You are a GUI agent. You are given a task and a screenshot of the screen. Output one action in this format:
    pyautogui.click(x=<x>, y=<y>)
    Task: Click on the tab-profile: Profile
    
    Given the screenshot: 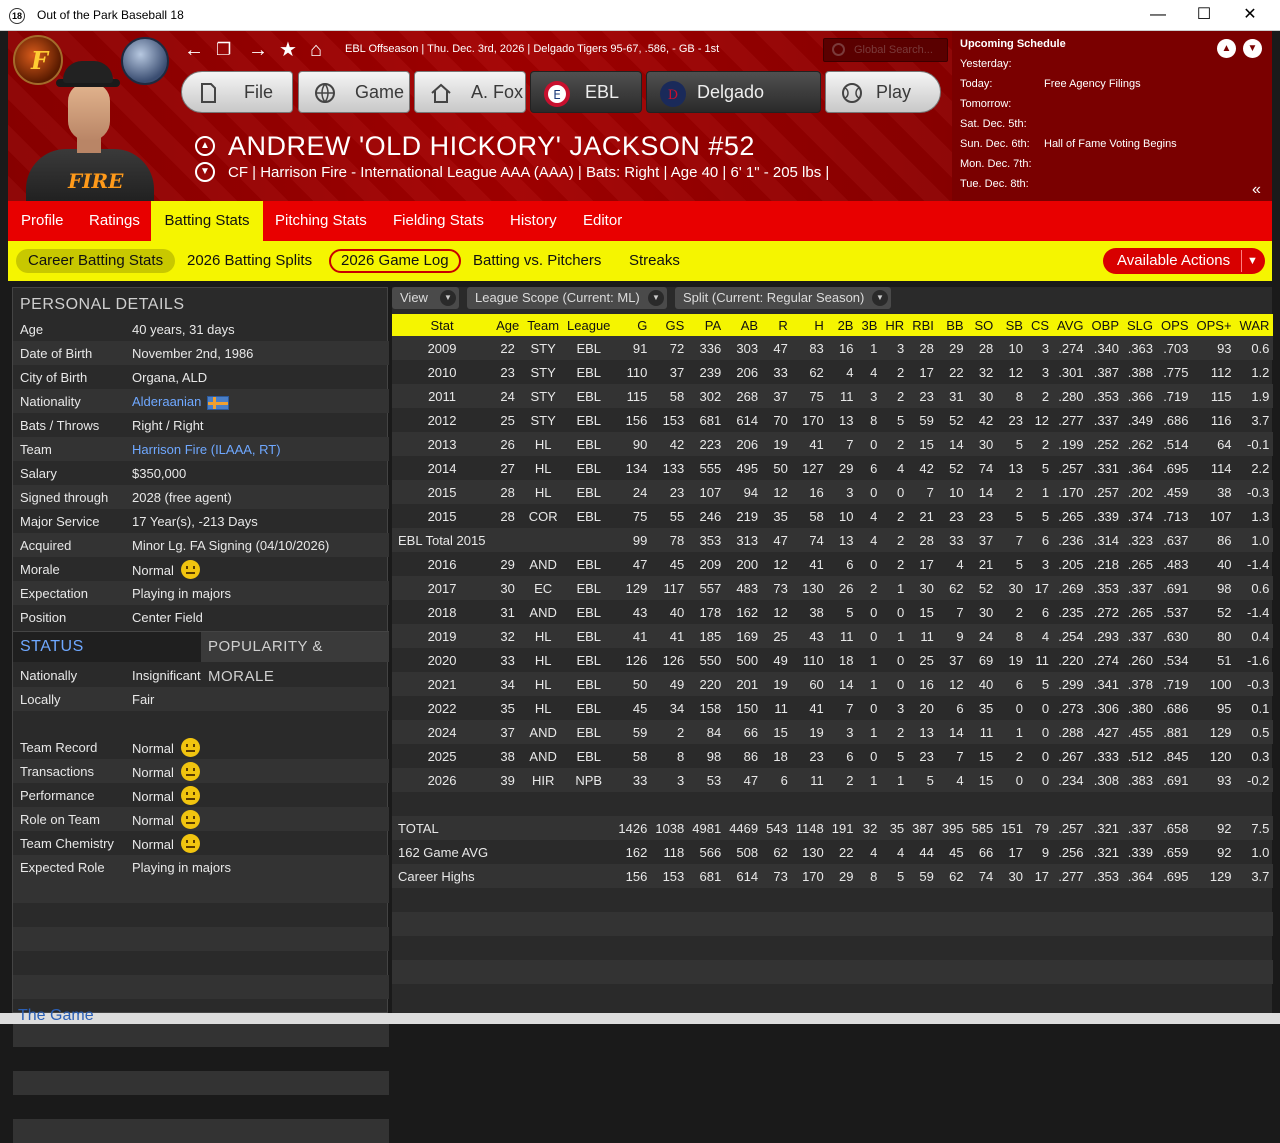 What is the action you would take?
    pyautogui.click(x=42, y=221)
    